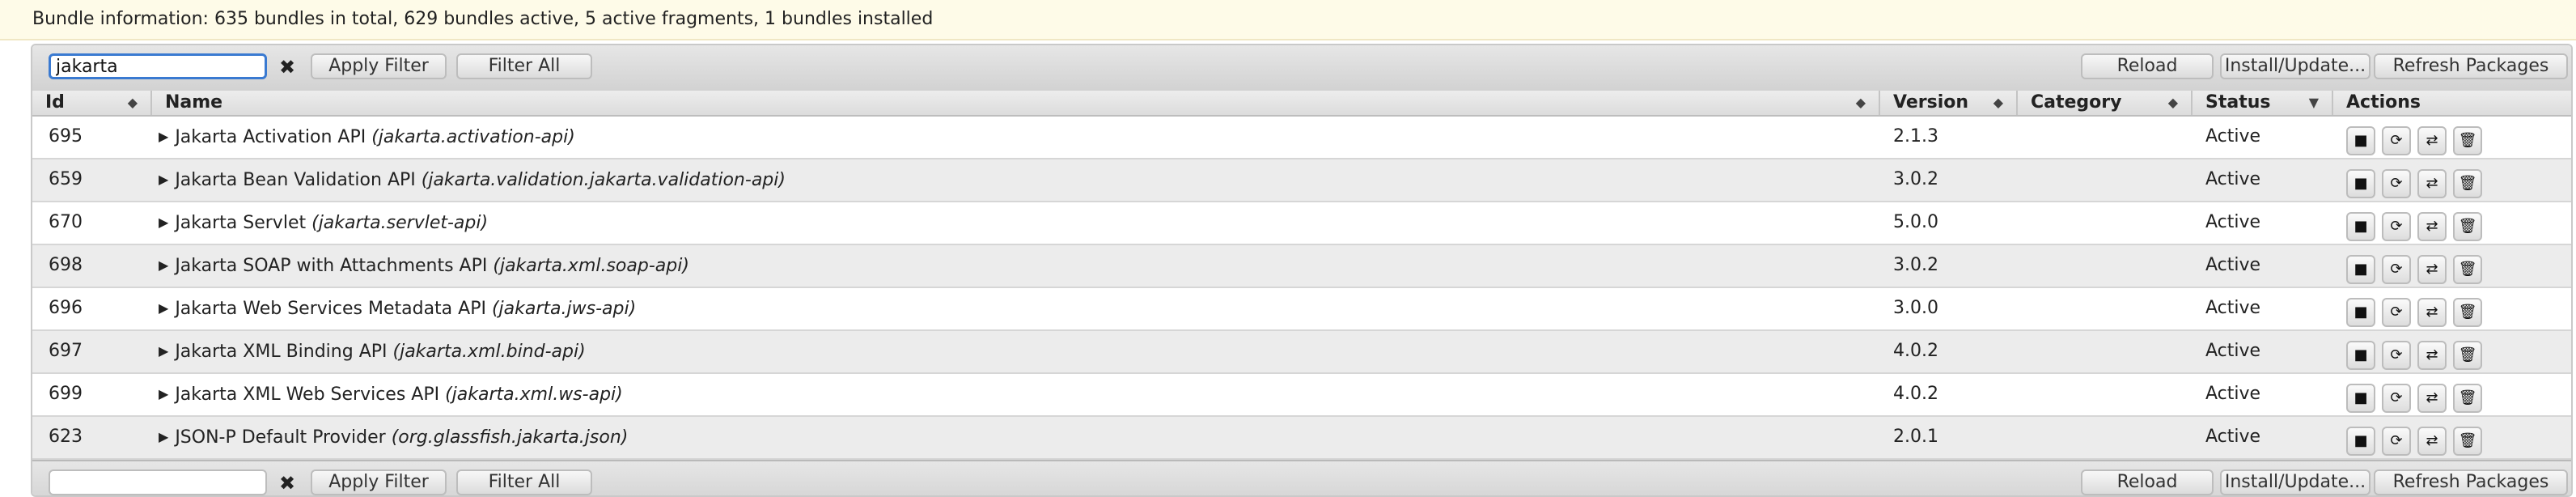 The height and width of the screenshot is (497, 2576). I want to click on clear-filter-icon: ✖, so click(287, 67).